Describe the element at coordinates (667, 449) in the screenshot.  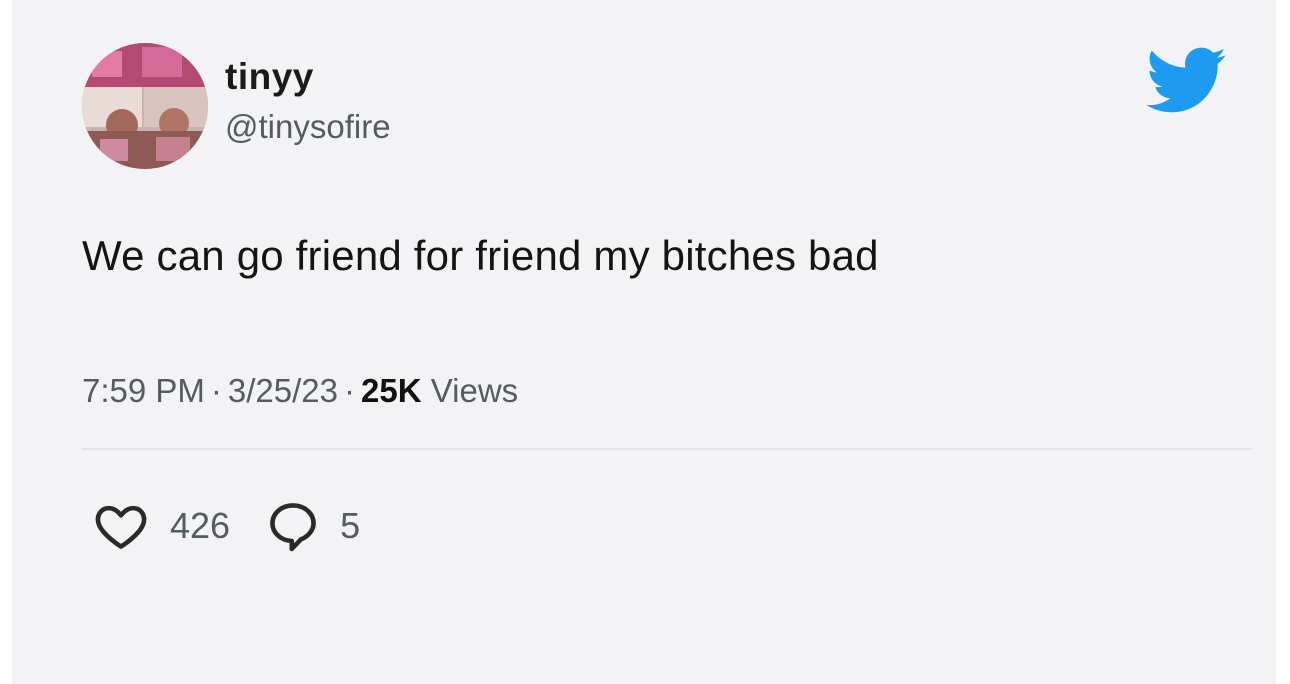
I see `divider` at that location.